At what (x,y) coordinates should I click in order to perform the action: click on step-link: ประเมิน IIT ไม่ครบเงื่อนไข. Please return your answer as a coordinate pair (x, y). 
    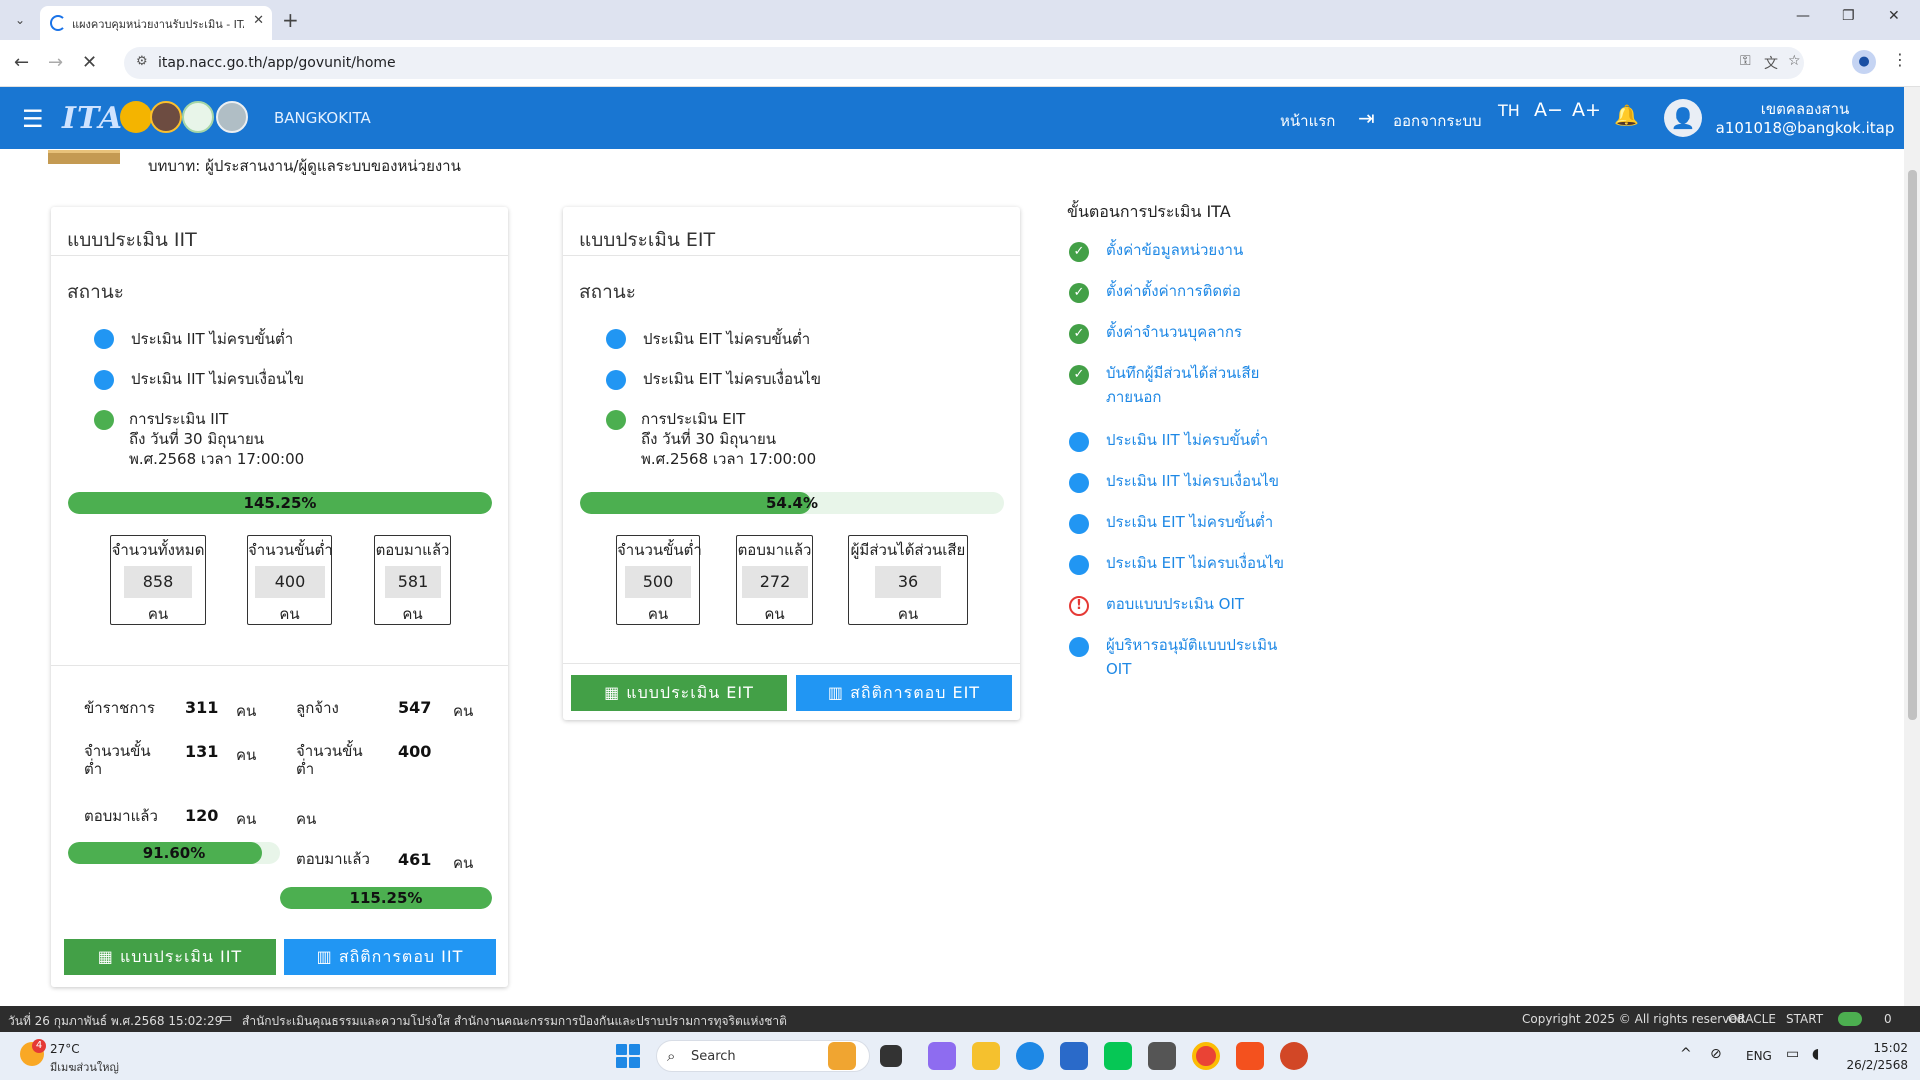
    Looking at the image, I should click on (1192, 481).